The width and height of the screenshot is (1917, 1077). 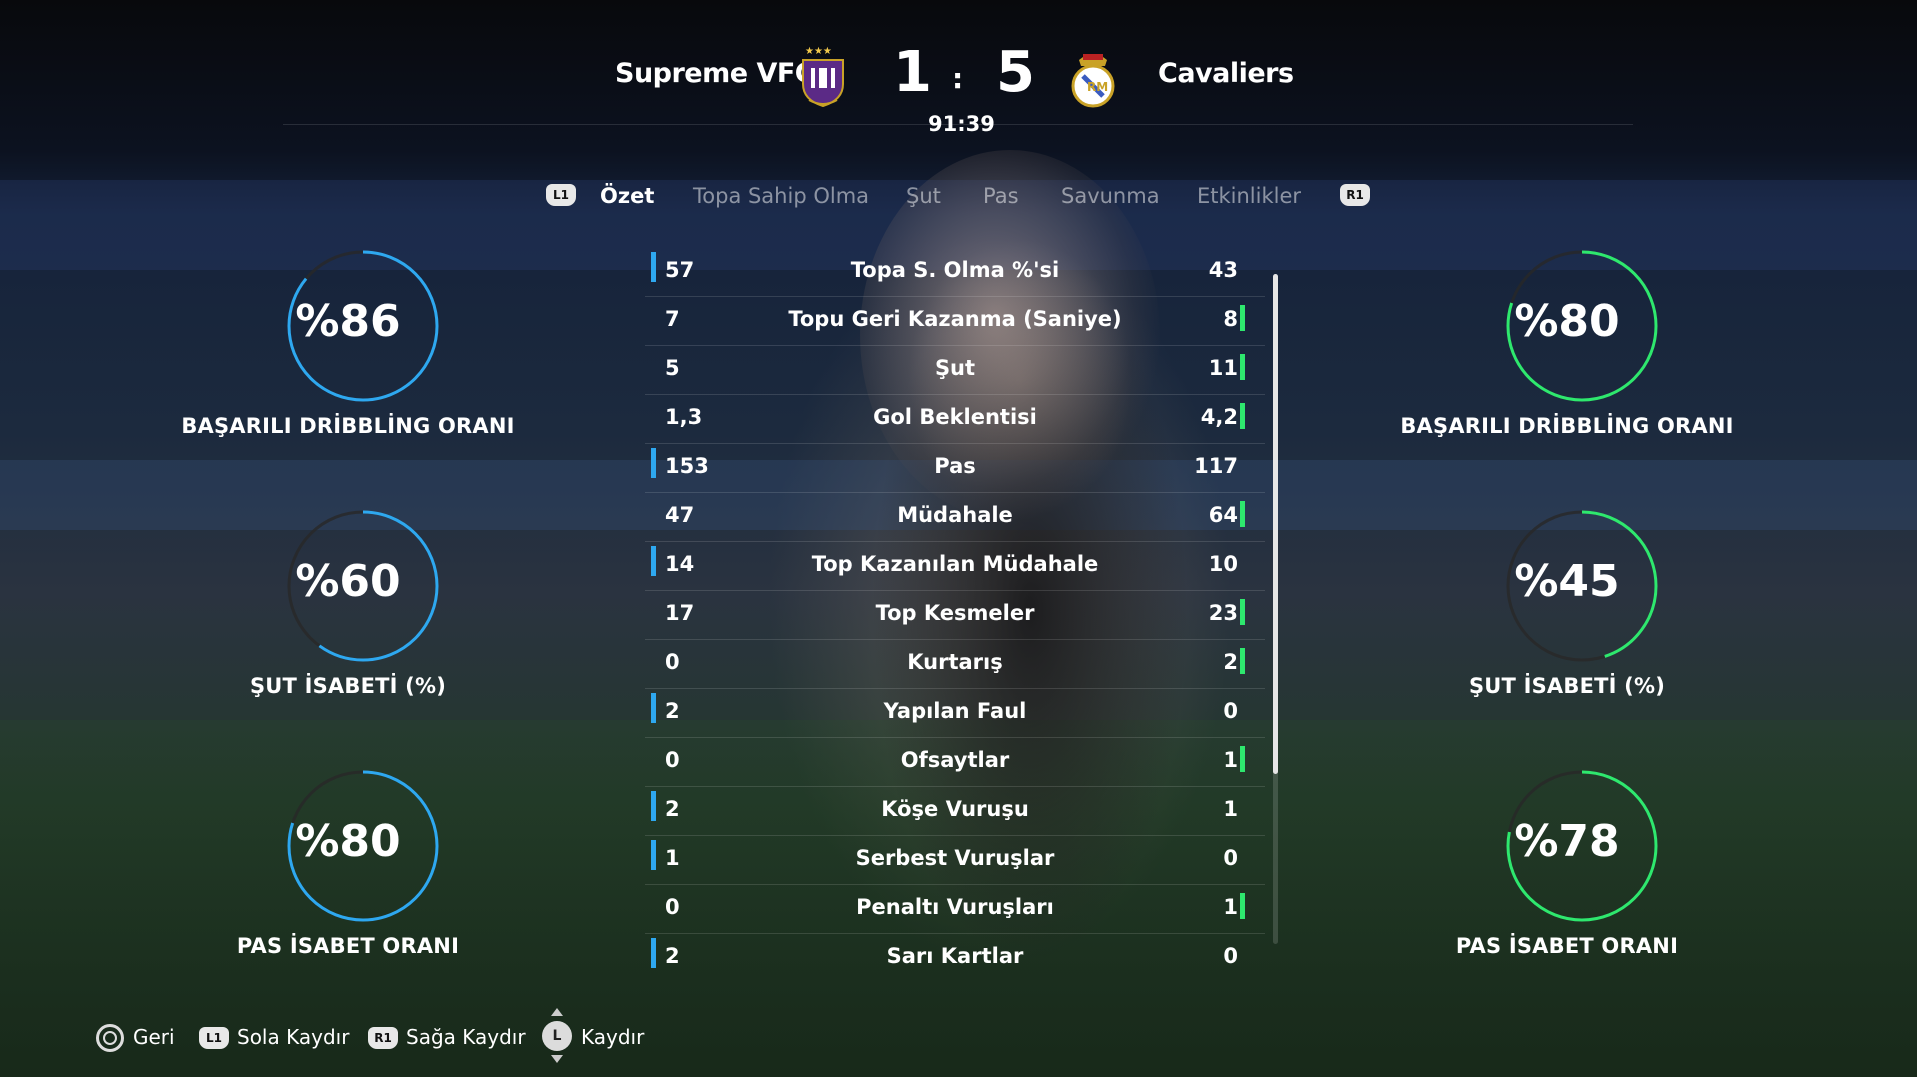 What do you see at coordinates (557, 1059) in the screenshot?
I see `arrow-down-icon` at bounding box center [557, 1059].